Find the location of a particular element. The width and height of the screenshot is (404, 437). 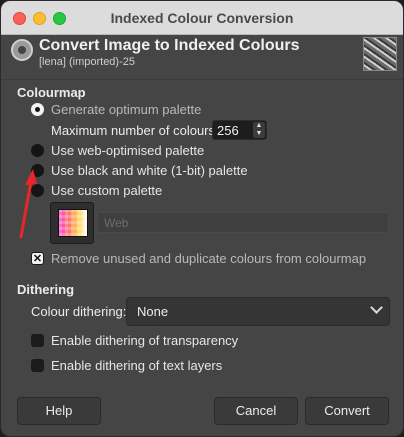

dither-transparency-checkbox is located at coordinates (37, 340).